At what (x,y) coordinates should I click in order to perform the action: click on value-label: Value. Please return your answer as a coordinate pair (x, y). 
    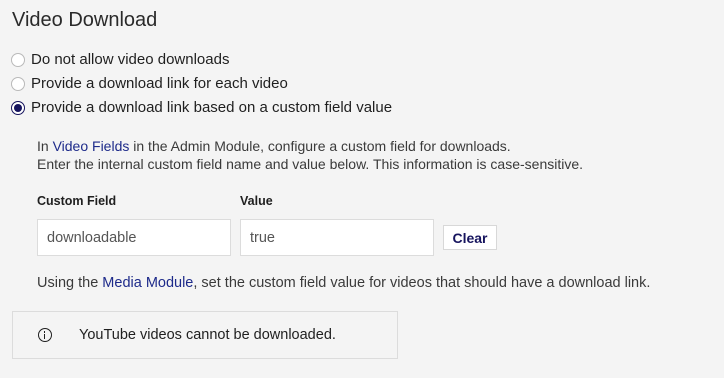
    Looking at the image, I should click on (256, 201).